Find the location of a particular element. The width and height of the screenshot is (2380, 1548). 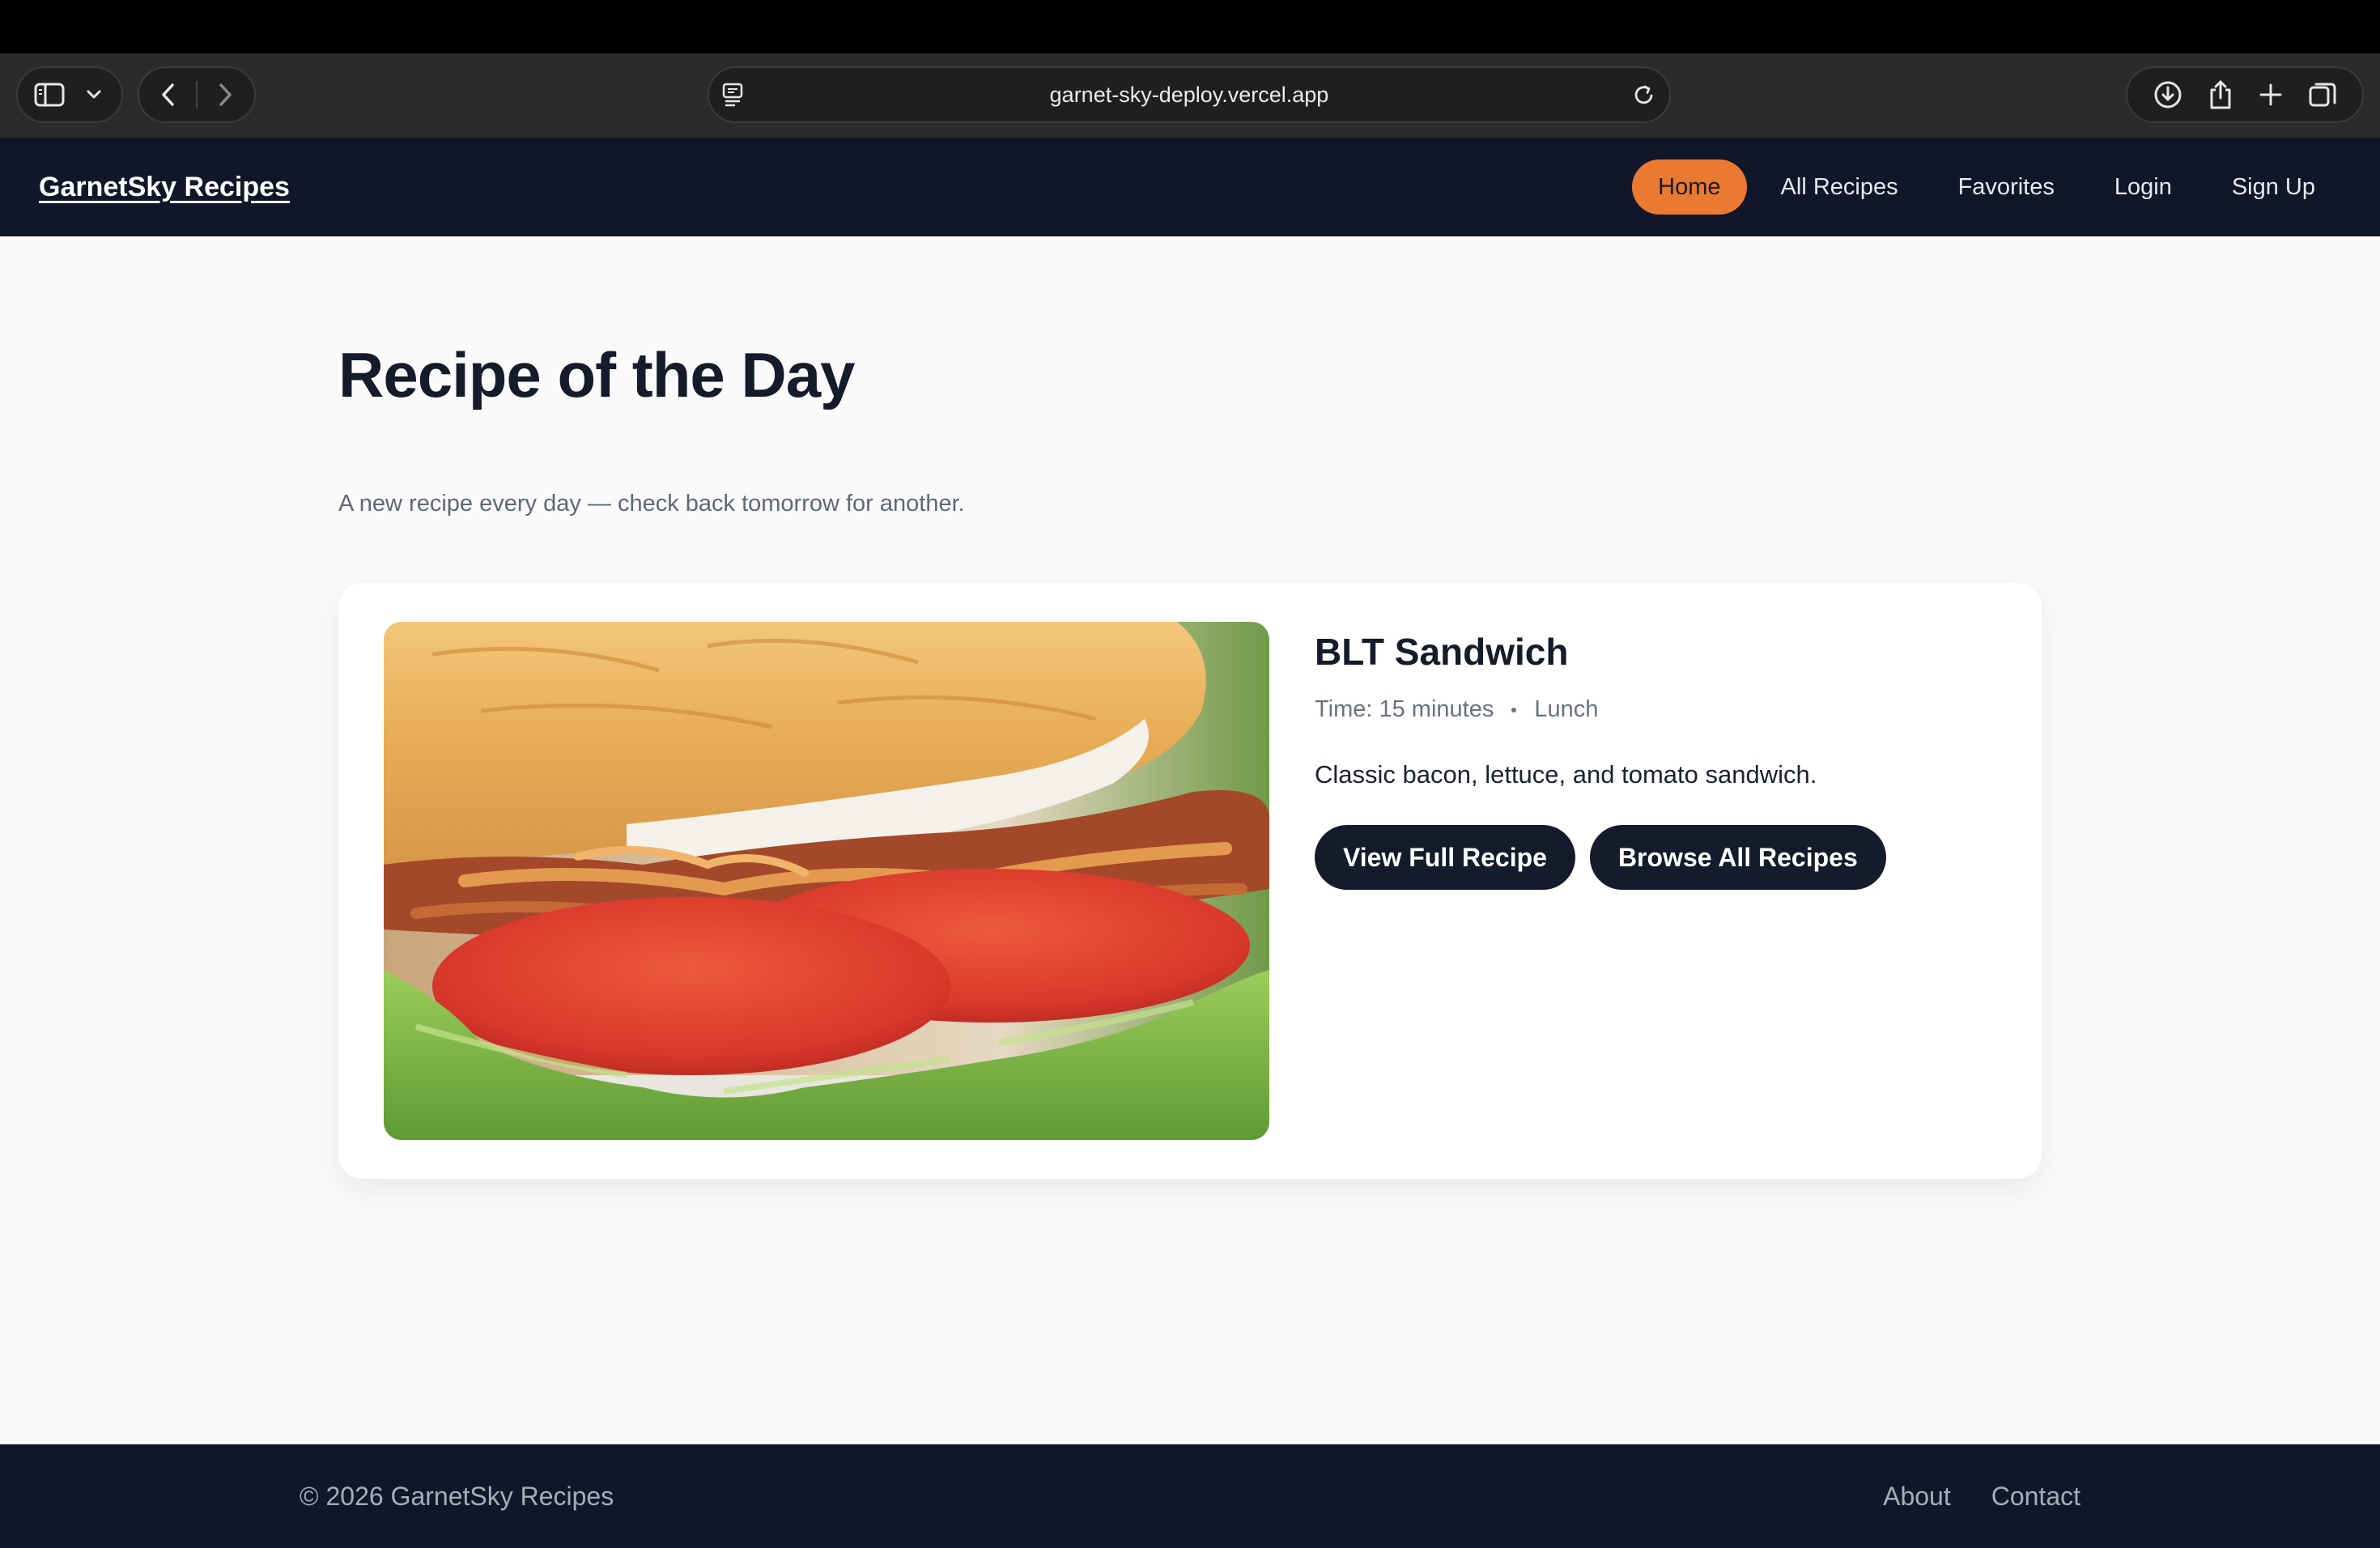

nav-favorites: Favorites is located at coordinates (2006, 187).